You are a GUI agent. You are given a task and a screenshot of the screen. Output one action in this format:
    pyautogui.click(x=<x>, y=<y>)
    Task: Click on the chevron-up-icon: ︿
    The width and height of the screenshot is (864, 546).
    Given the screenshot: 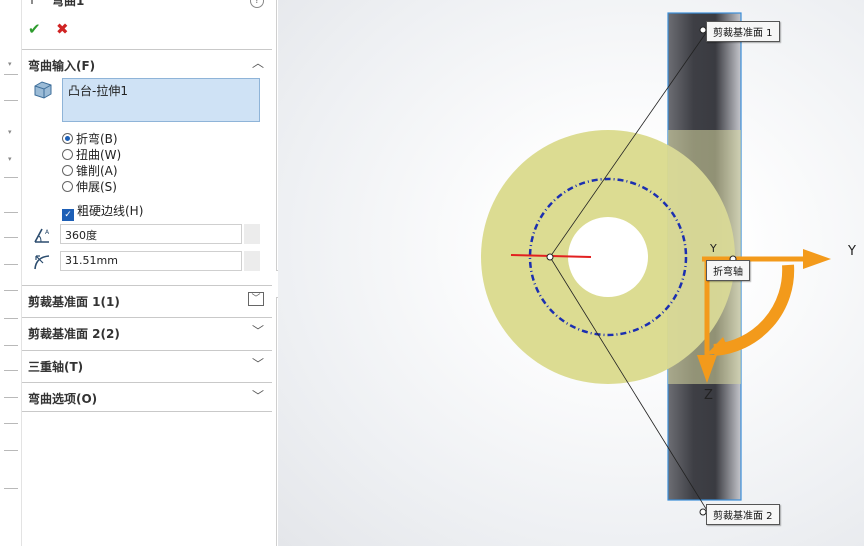 What is the action you would take?
    pyautogui.click(x=258, y=62)
    